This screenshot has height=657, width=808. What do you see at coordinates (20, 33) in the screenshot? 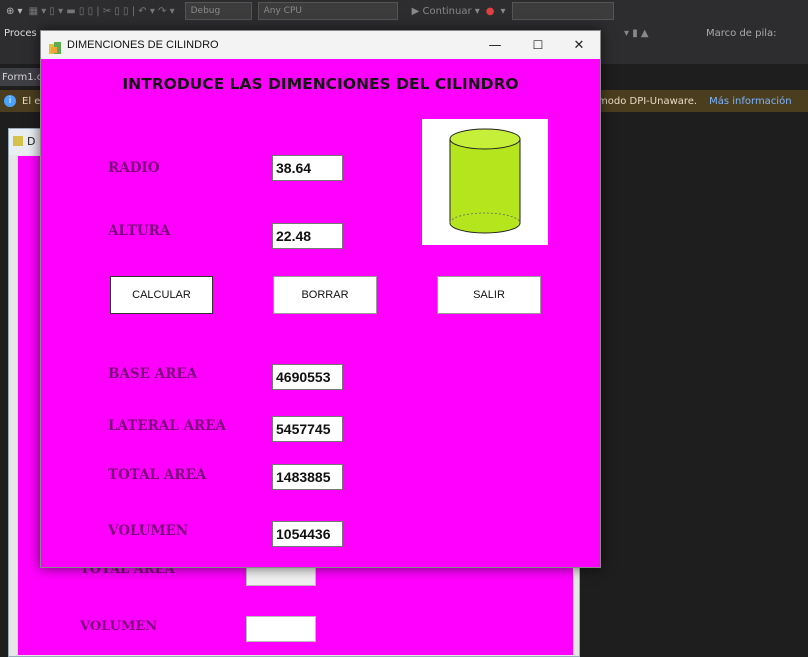
I see `process-label: Proces` at bounding box center [20, 33].